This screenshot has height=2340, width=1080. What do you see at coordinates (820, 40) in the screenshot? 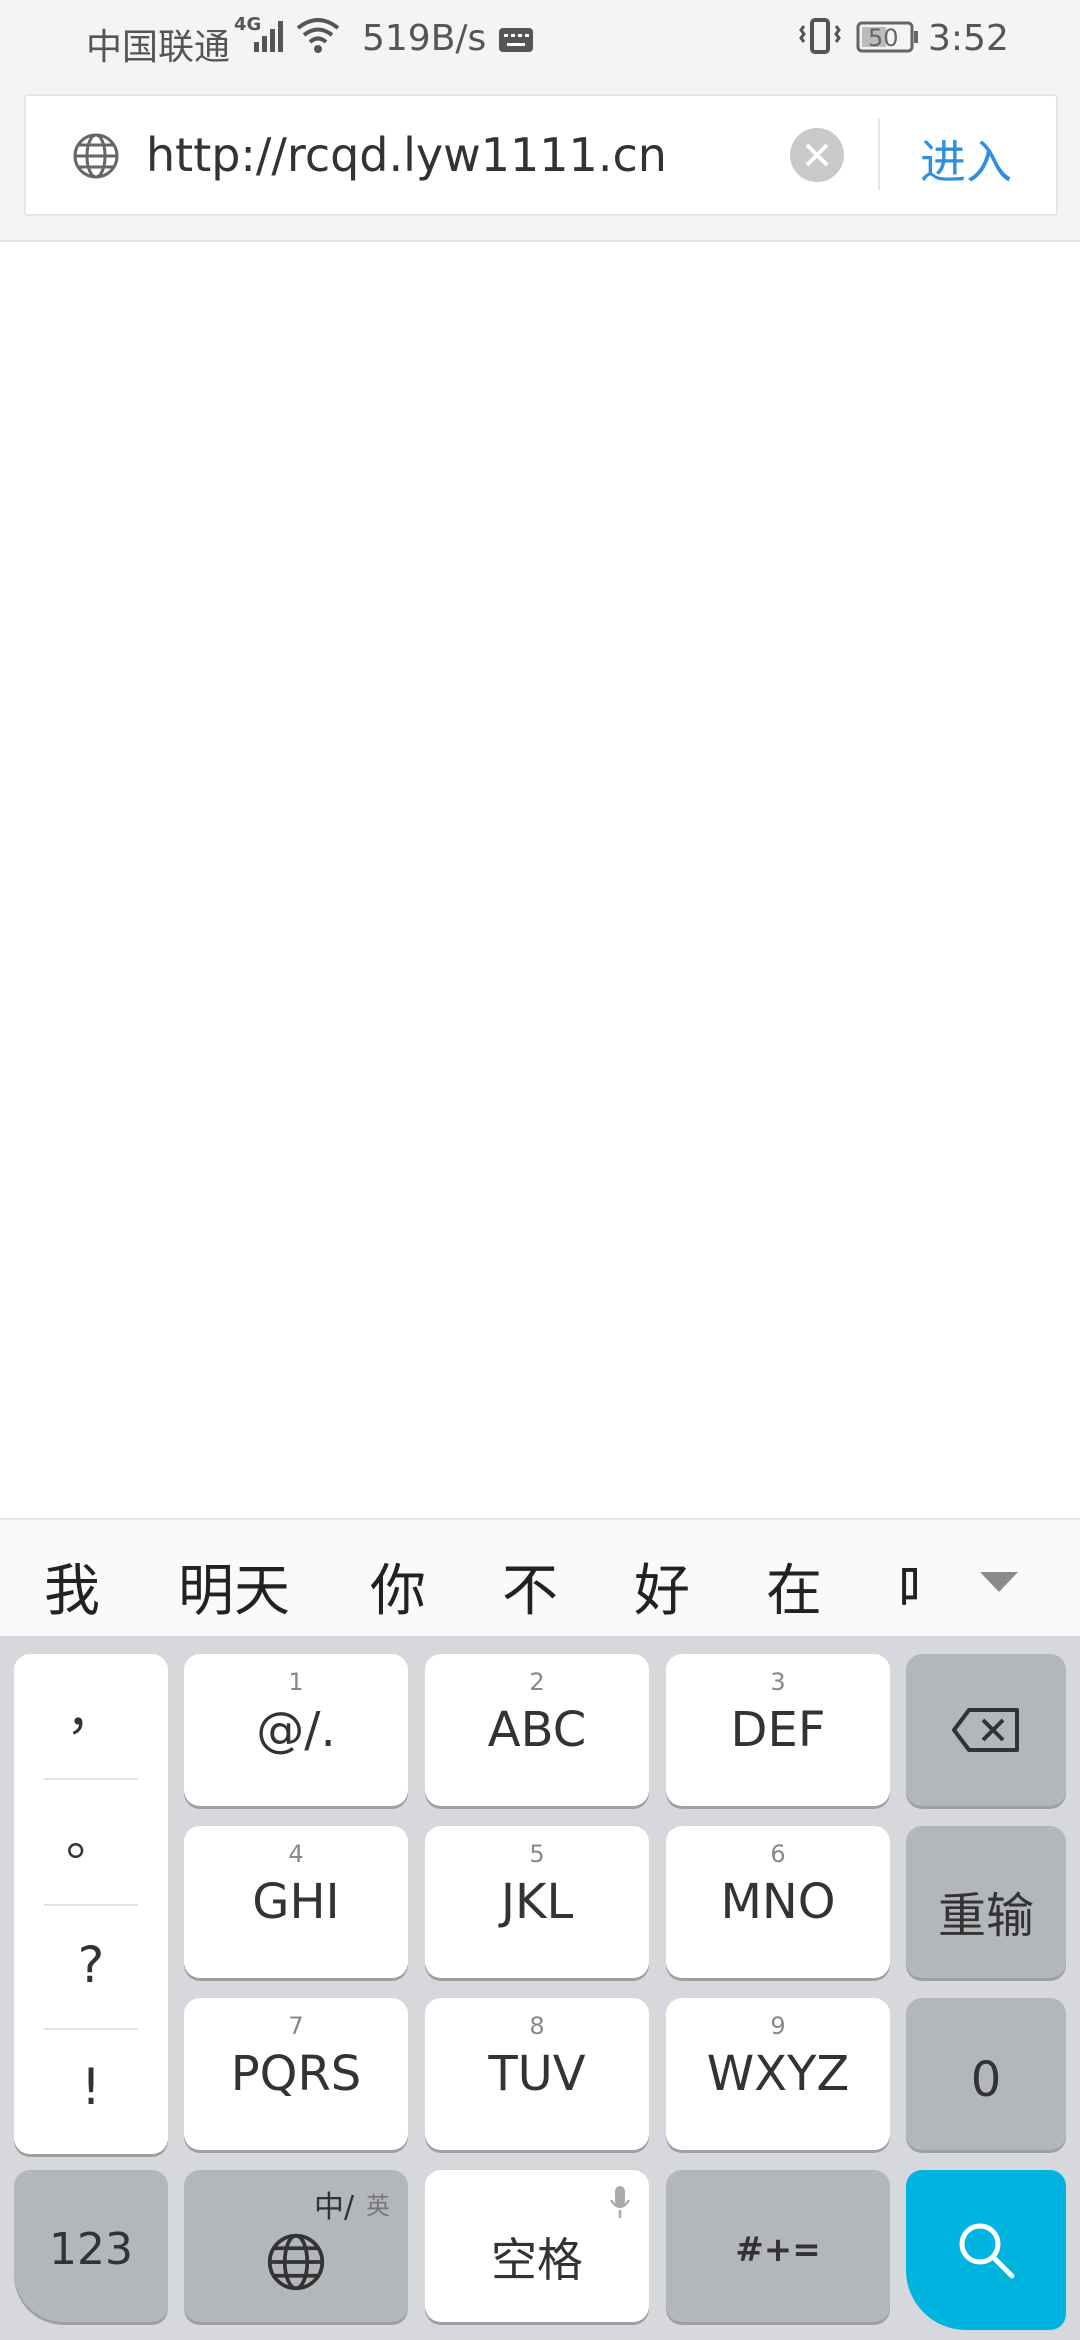
I see `vibrate-icon` at bounding box center [820, 40].